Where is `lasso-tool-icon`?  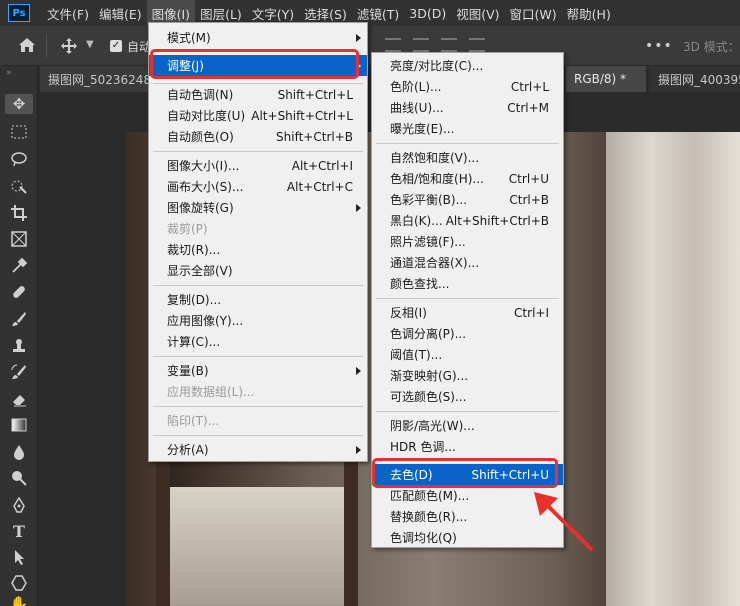
lasso-tool-icon is located at coordinates (19, 159).